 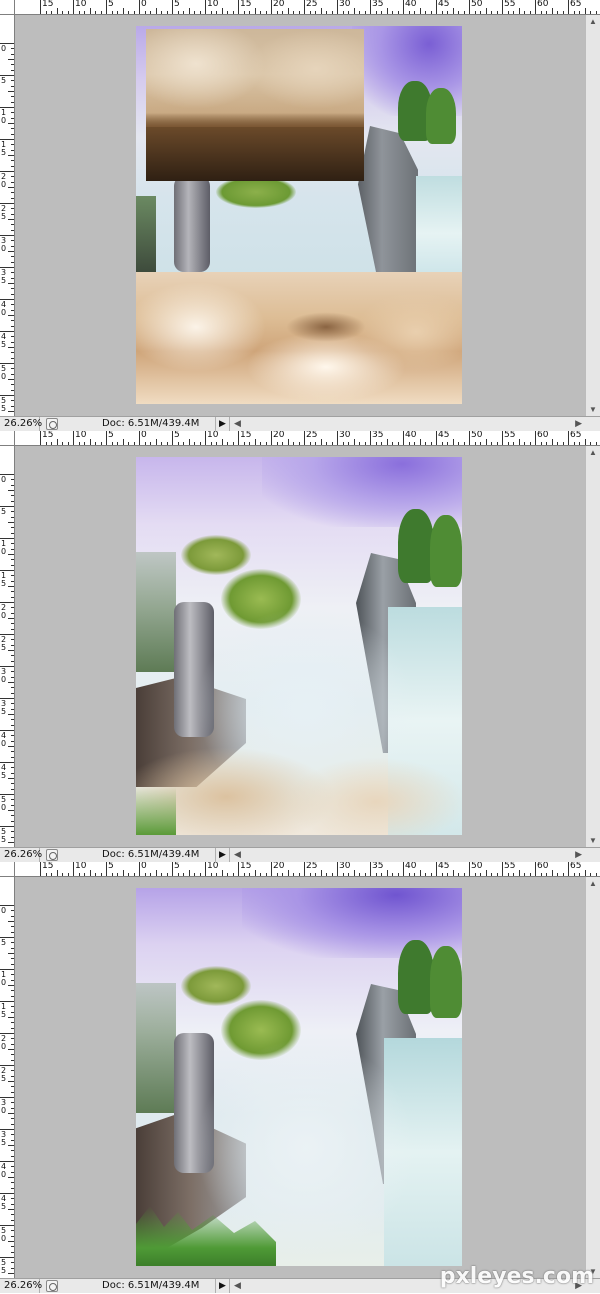 I want to click on ruler-label: 45, so click(x=444, y=435).